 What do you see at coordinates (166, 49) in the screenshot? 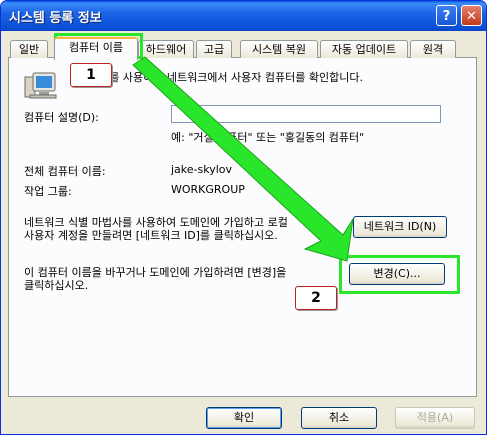
I see `tab-hardware: 하드웨어` at bounding box center [166, 49].